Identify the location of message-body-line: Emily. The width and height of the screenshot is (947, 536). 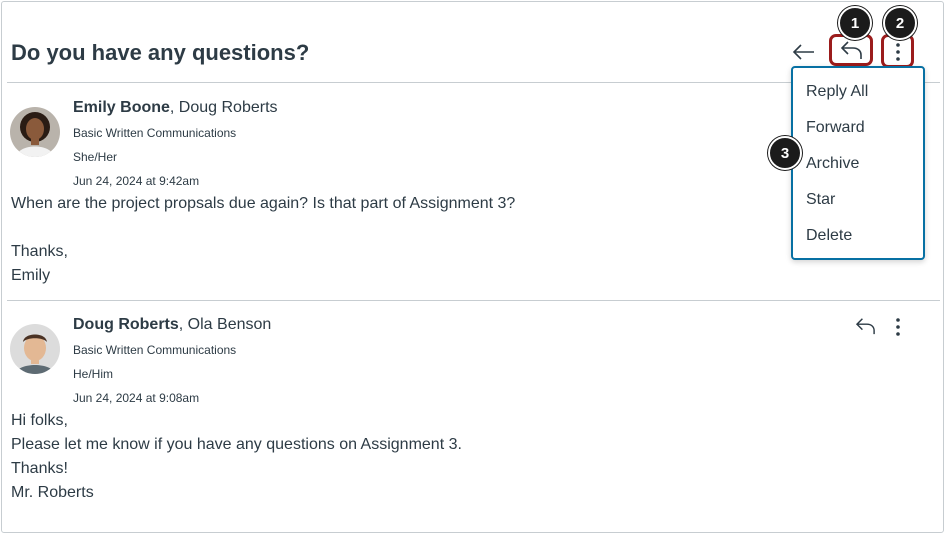
(31, 275).